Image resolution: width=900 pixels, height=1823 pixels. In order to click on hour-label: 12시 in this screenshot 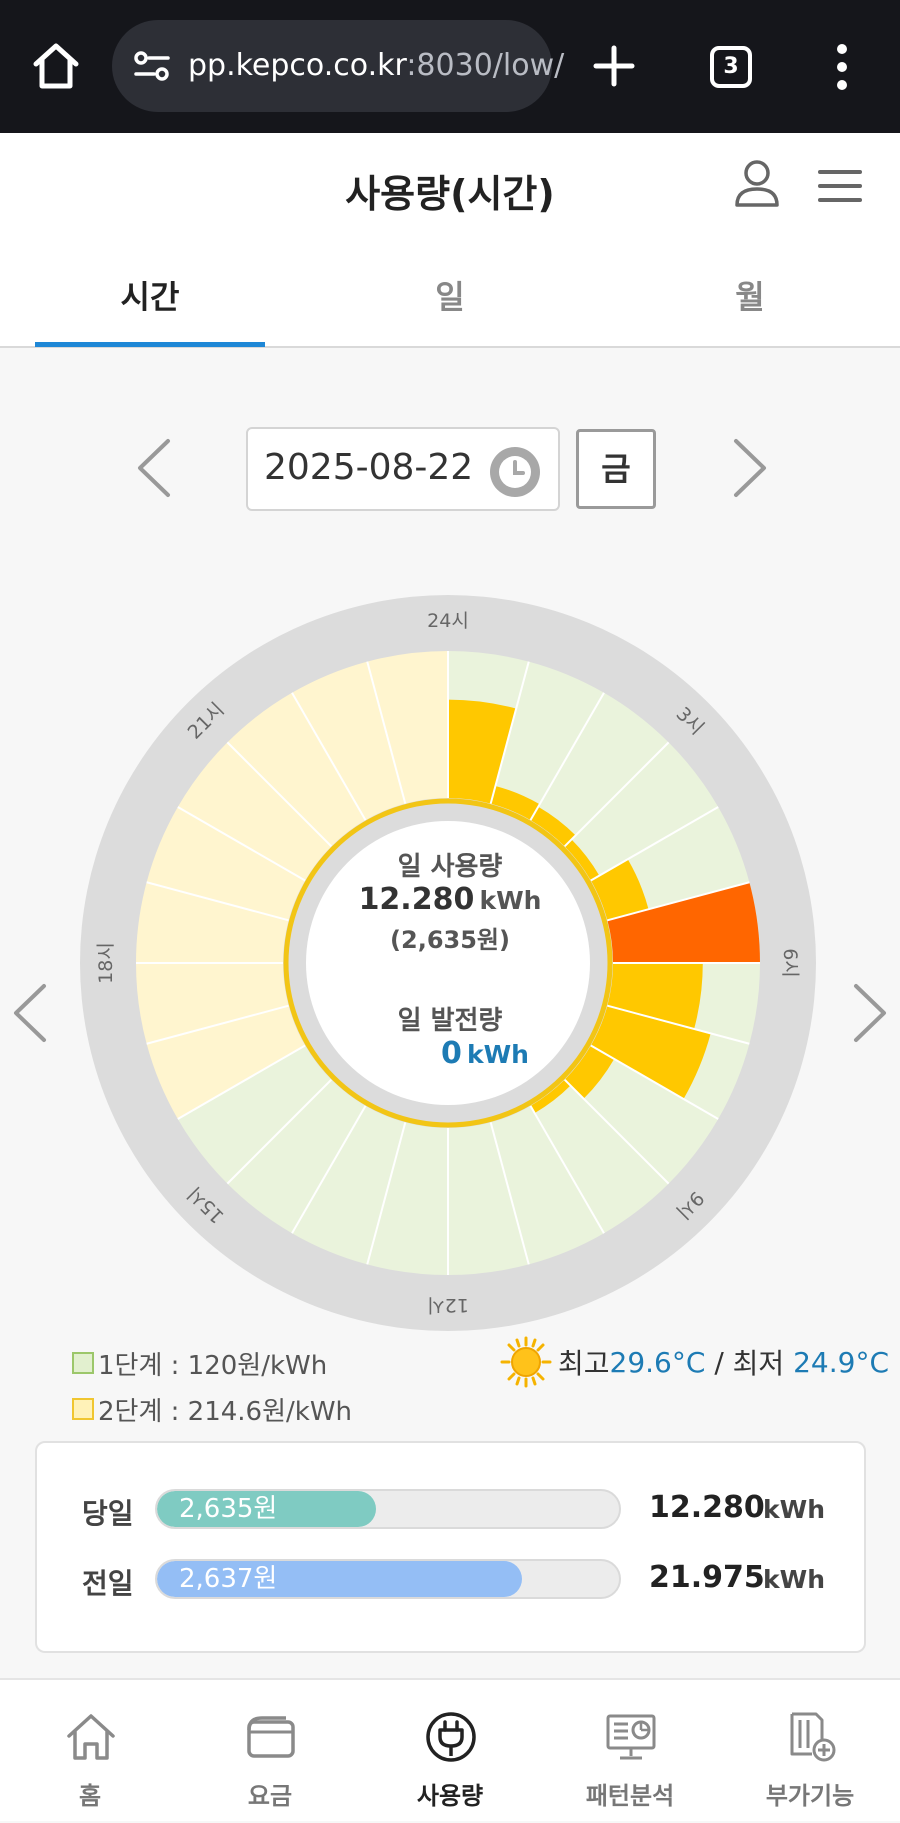, I will do `click(448, 1305)`.